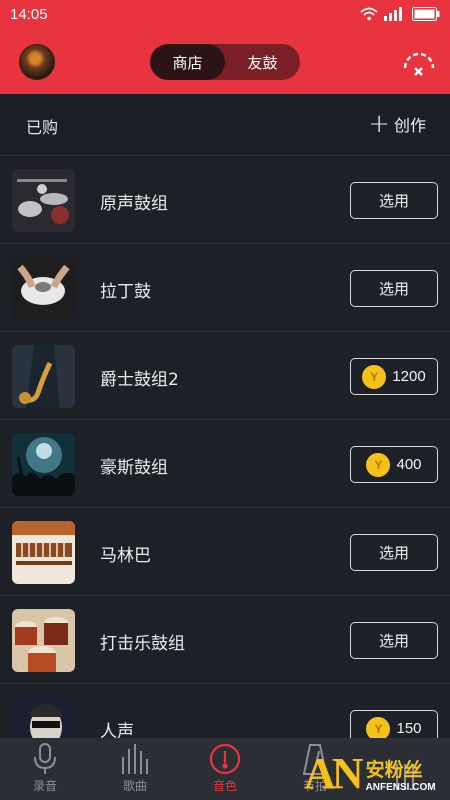  Describe the element at coordinates (393, 14) in the screenshot. I see `signal-icon` at that location.